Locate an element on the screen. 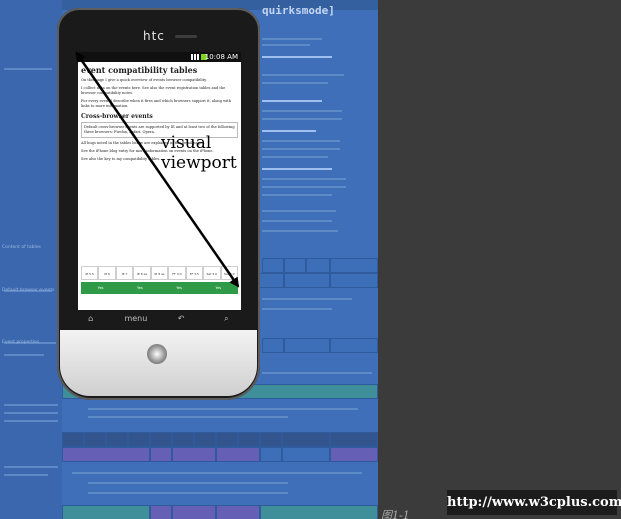 Image resolution: width=621 pixels, height=519 pixels. bg-grid-label: Default browser events is located at coordinates (28, 290).